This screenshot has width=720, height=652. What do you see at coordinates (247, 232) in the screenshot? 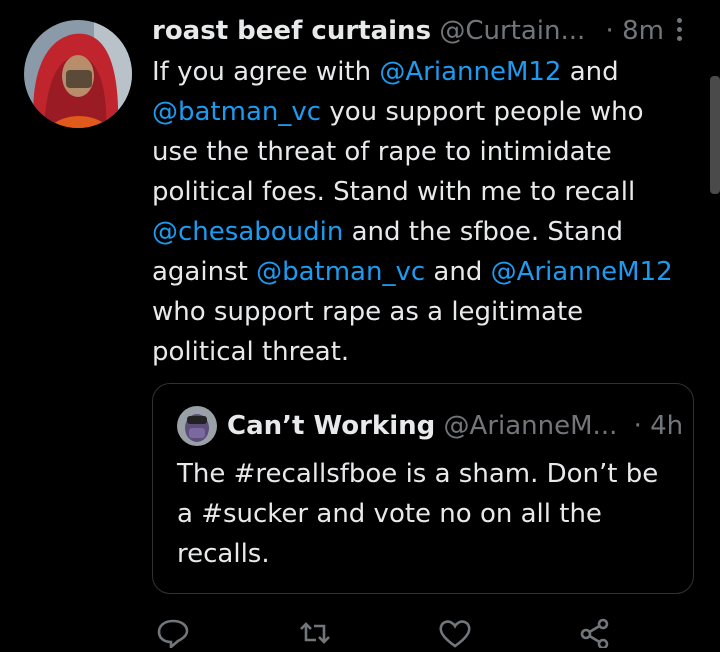
I see `mention-link: @chesaboudin` at bounding box center [247, 232].